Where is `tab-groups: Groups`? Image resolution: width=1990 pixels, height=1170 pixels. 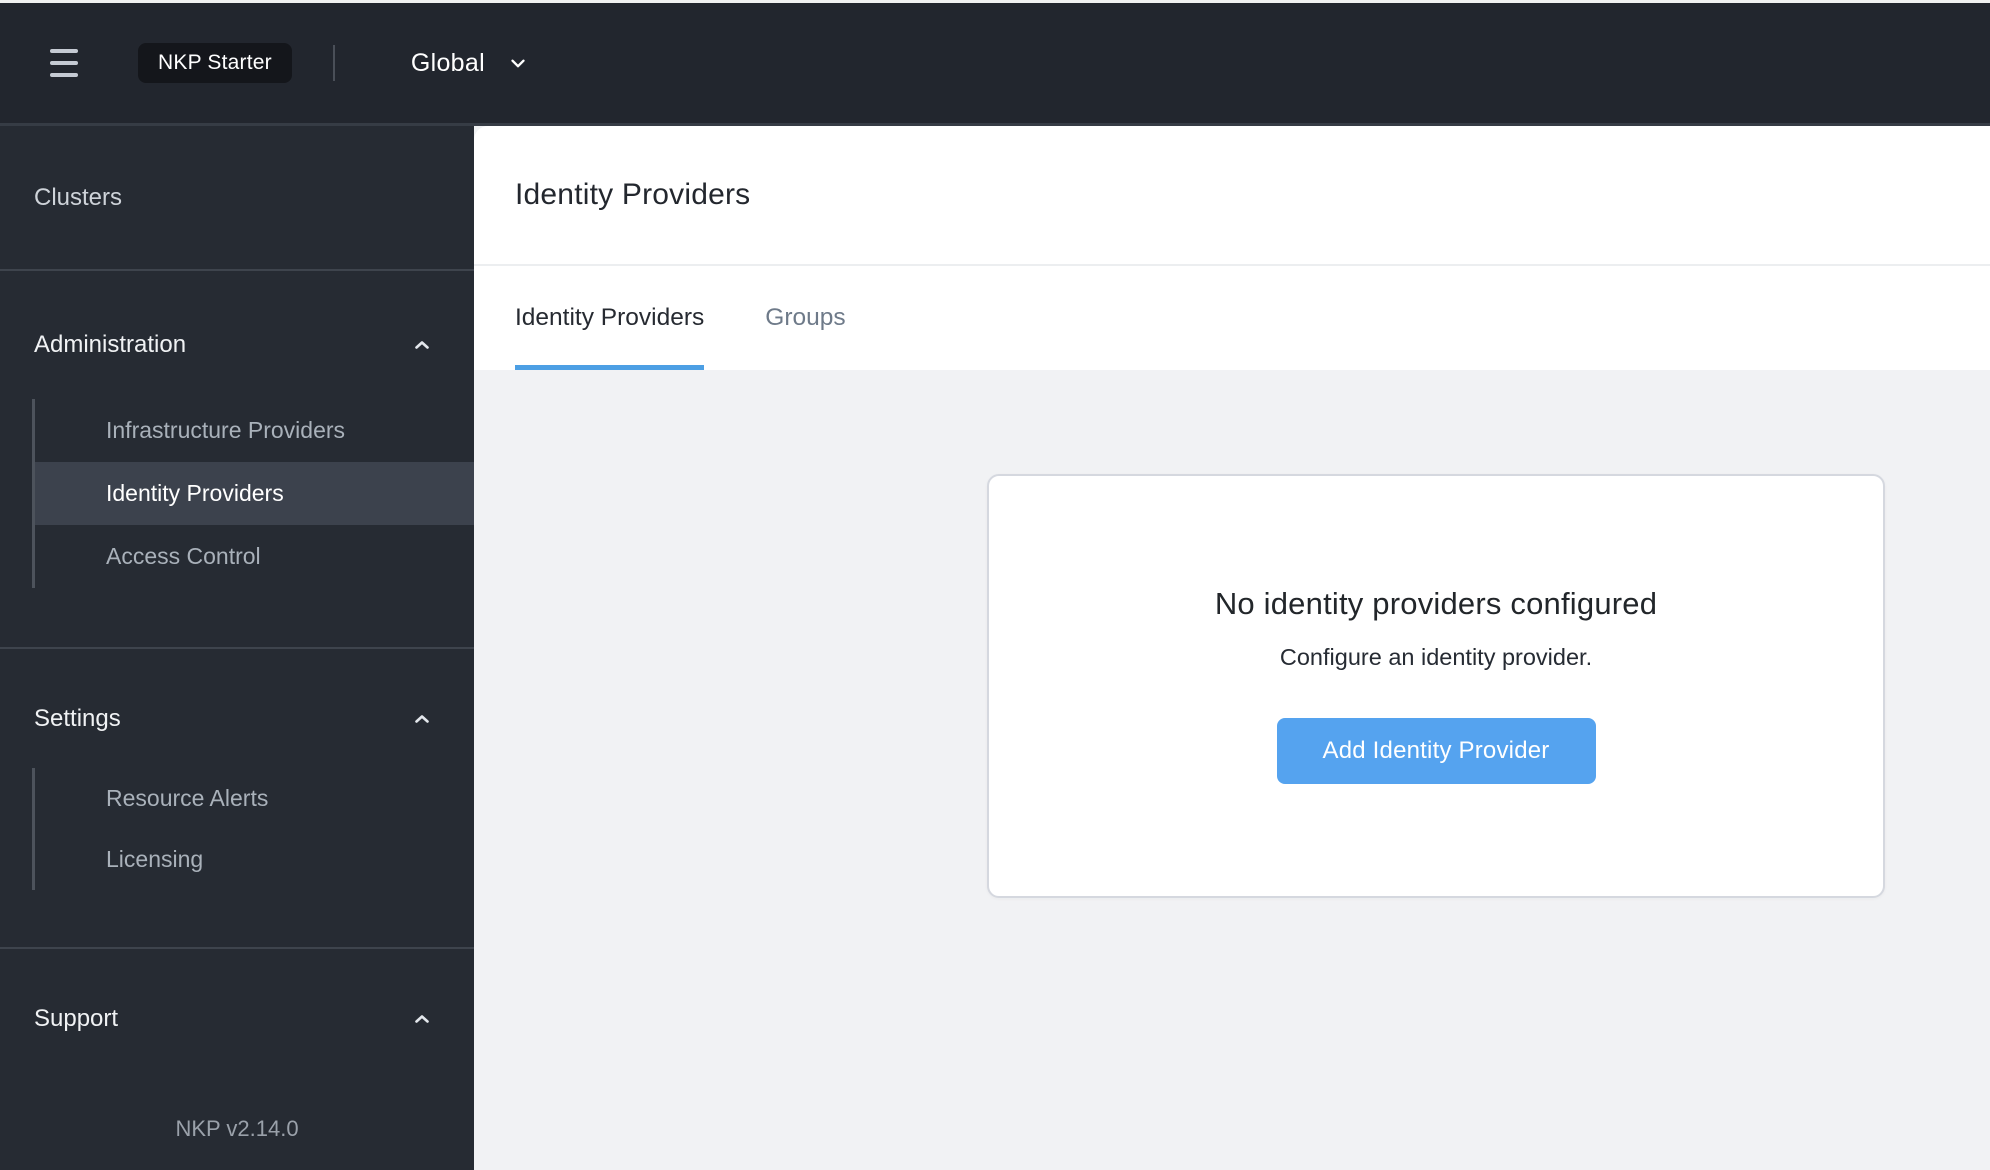
tab-groups: Groups is located at coordinates (805, 318).